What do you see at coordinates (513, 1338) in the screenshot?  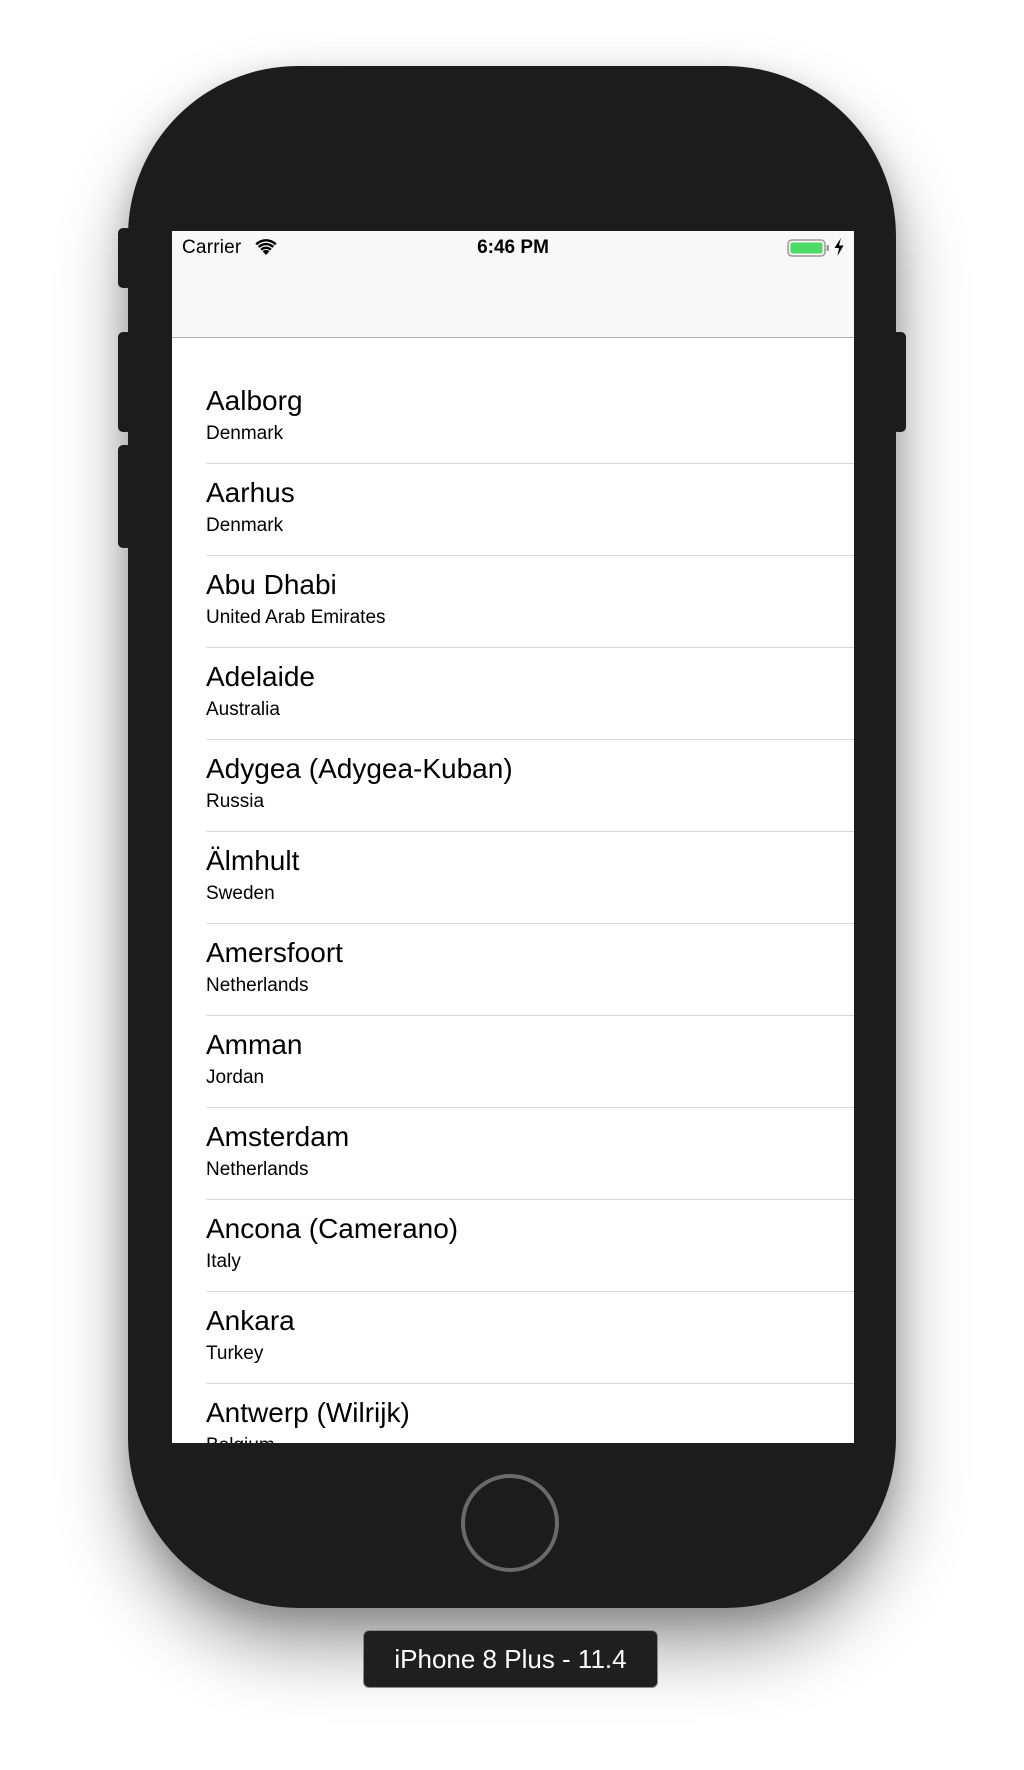 I see `list-item: Ankara Turkey` at bounding box center [513, 1338].